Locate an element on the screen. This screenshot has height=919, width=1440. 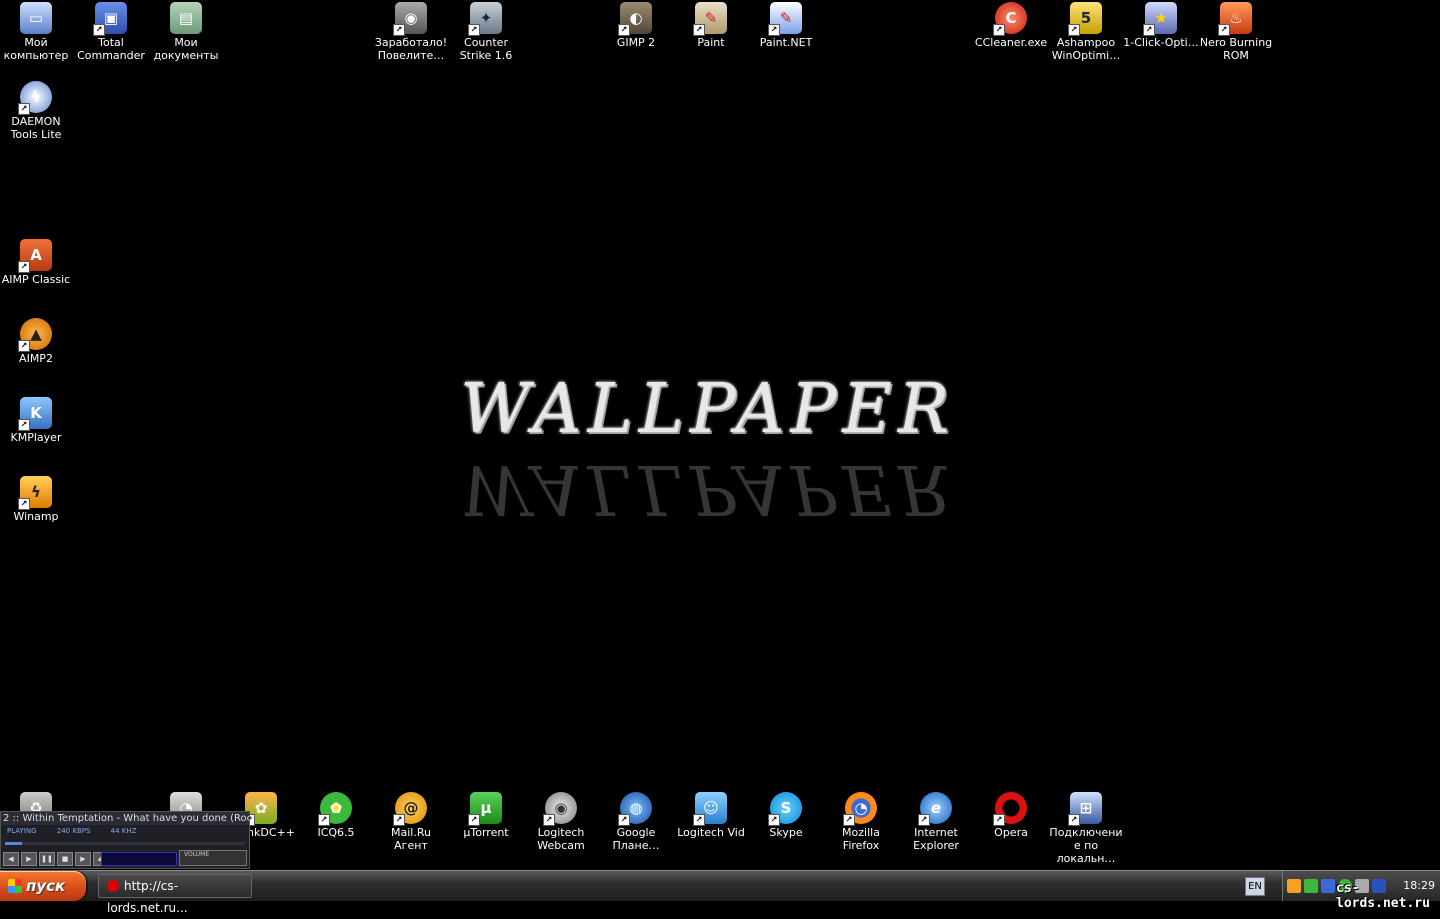
desktop-icon-label: DAEMON Tools Lite is located at coordinates (36, 128).